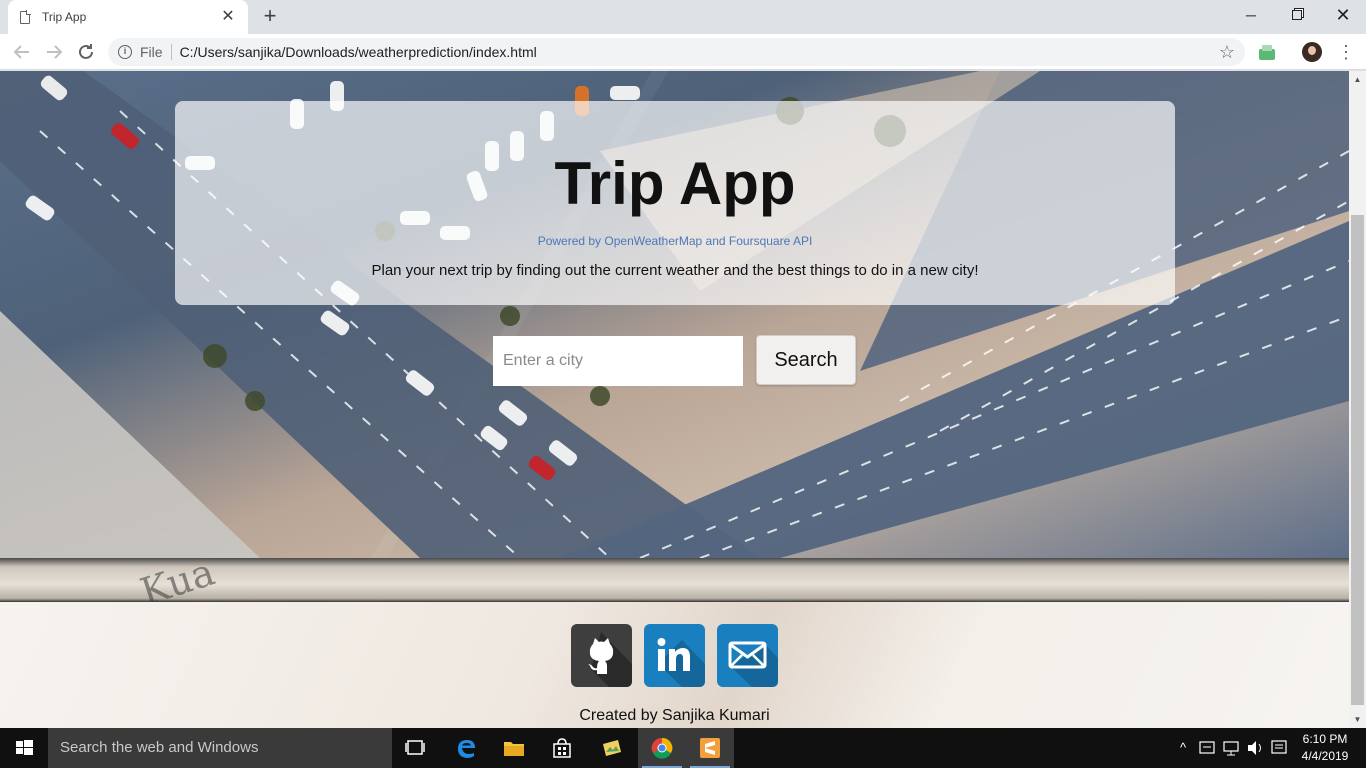 The height and width of the screenshot is (768, 1366). I want to click on reload-icon, so click(86, 51).